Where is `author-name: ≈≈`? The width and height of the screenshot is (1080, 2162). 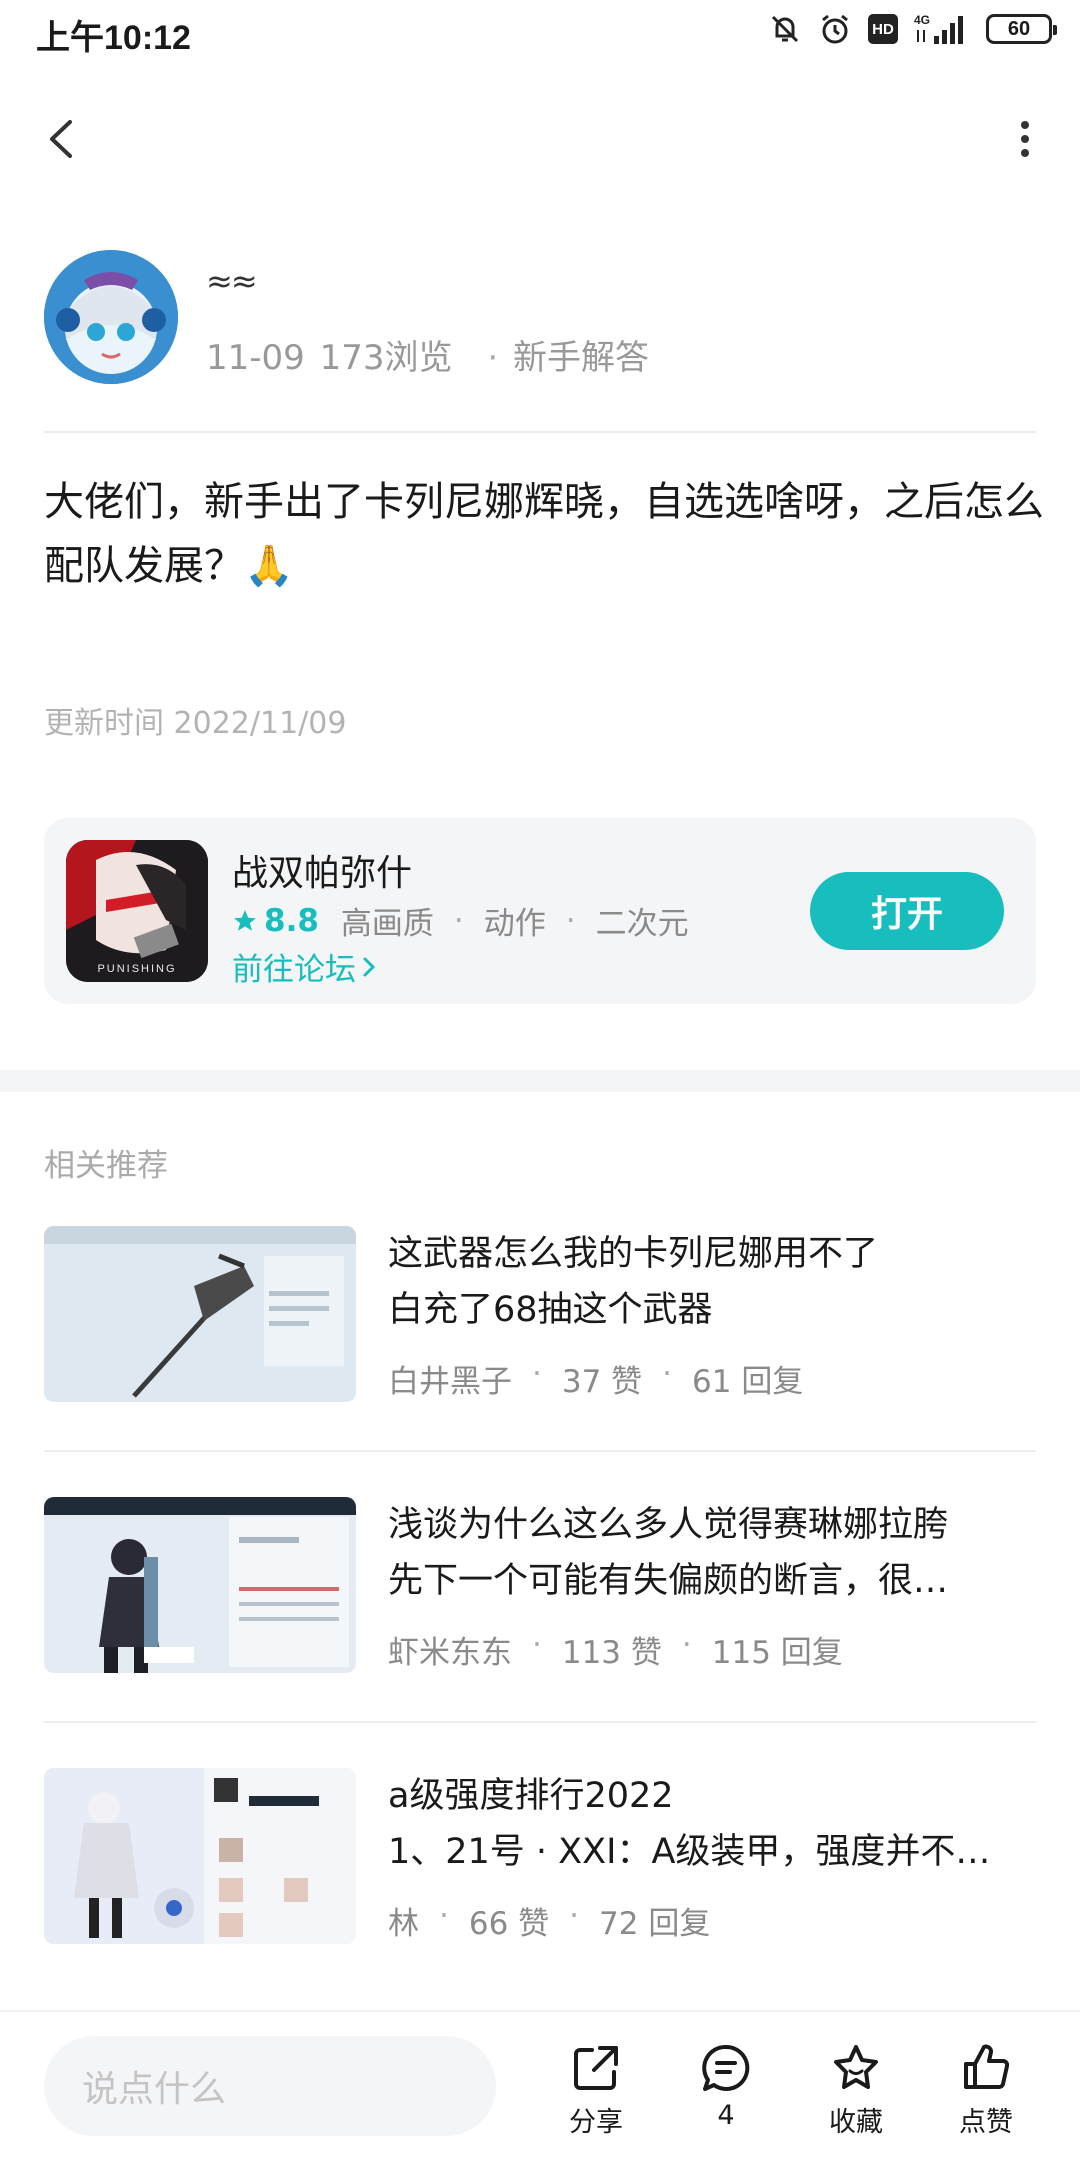 author-name: ≈≈ is located at coordinates (232, 281).